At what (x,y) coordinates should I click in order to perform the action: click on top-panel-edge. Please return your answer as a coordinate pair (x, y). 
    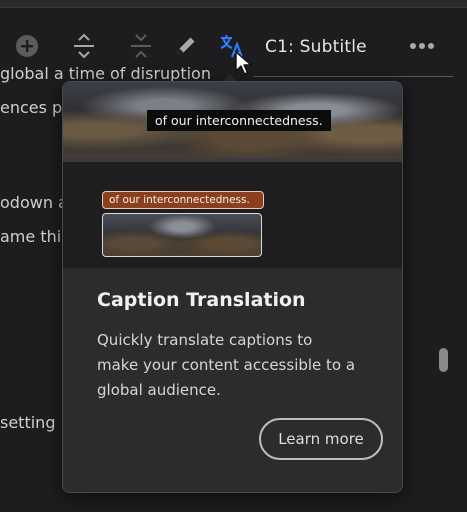
    Looking at the image, I should click on (233, 4).